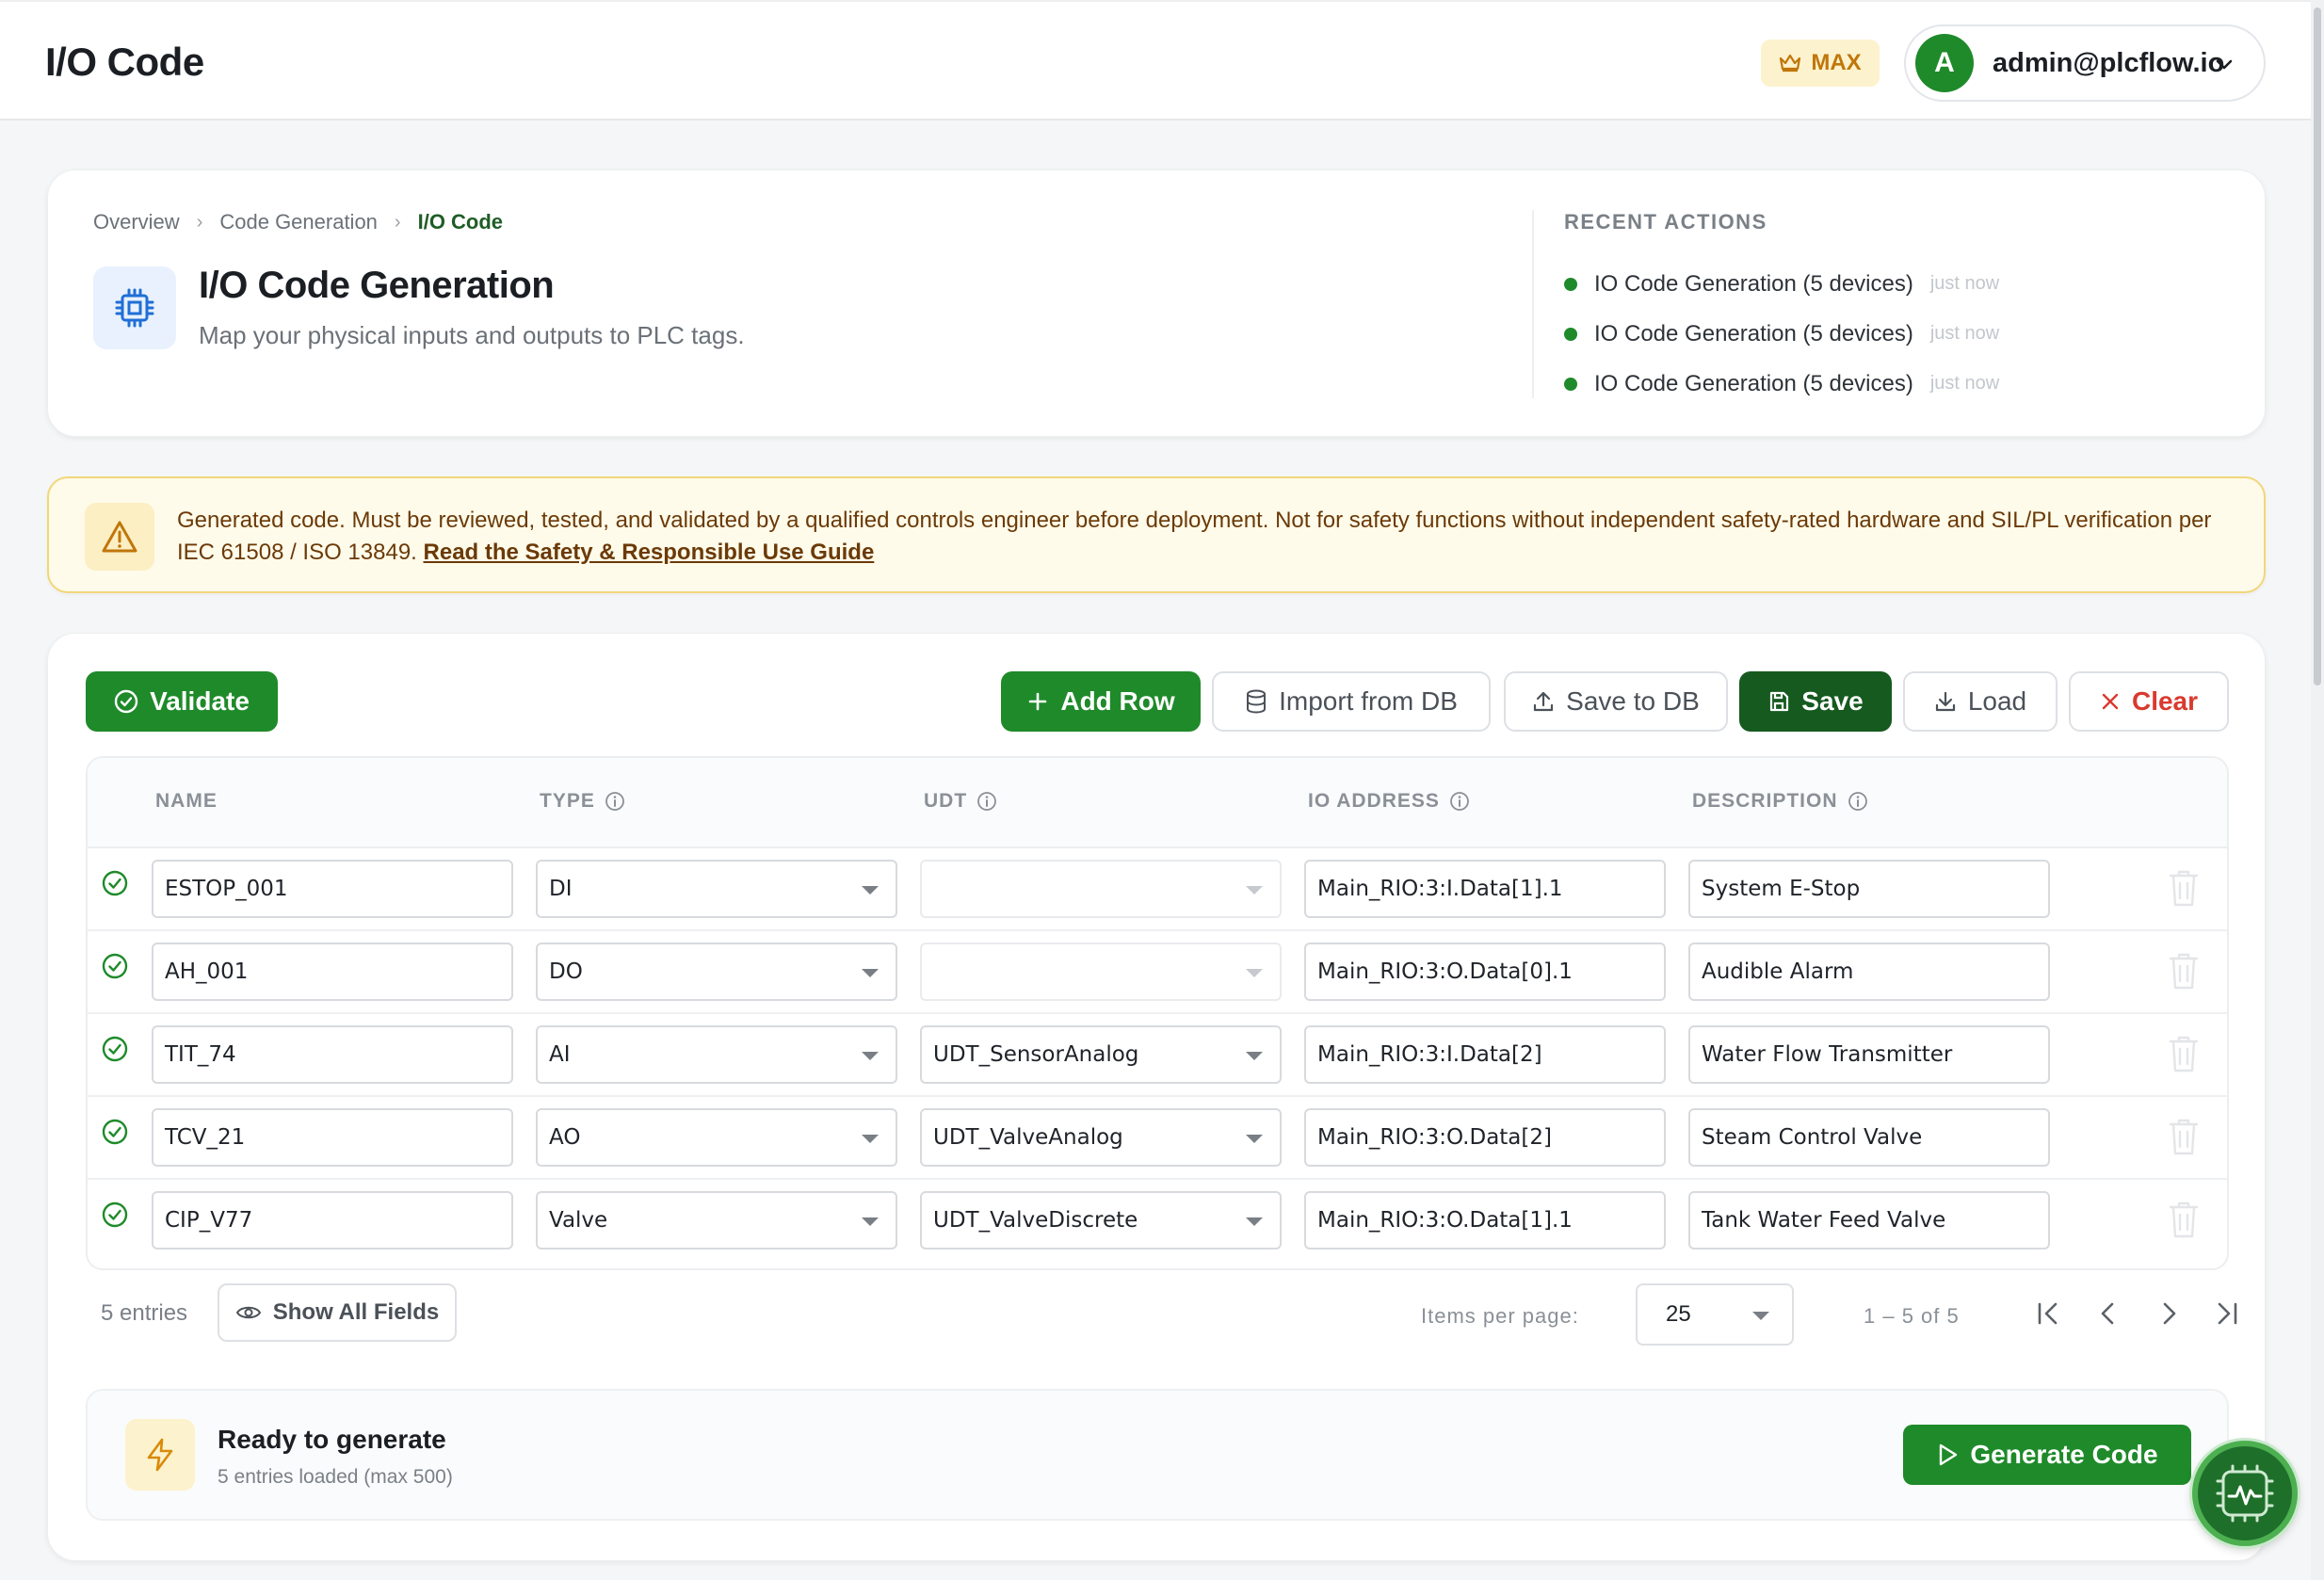 The image size is (2324, 1580). Describe the element at coordinates (2317, 347) in the screenshot. I see `scrollbar-thumb` at that location.